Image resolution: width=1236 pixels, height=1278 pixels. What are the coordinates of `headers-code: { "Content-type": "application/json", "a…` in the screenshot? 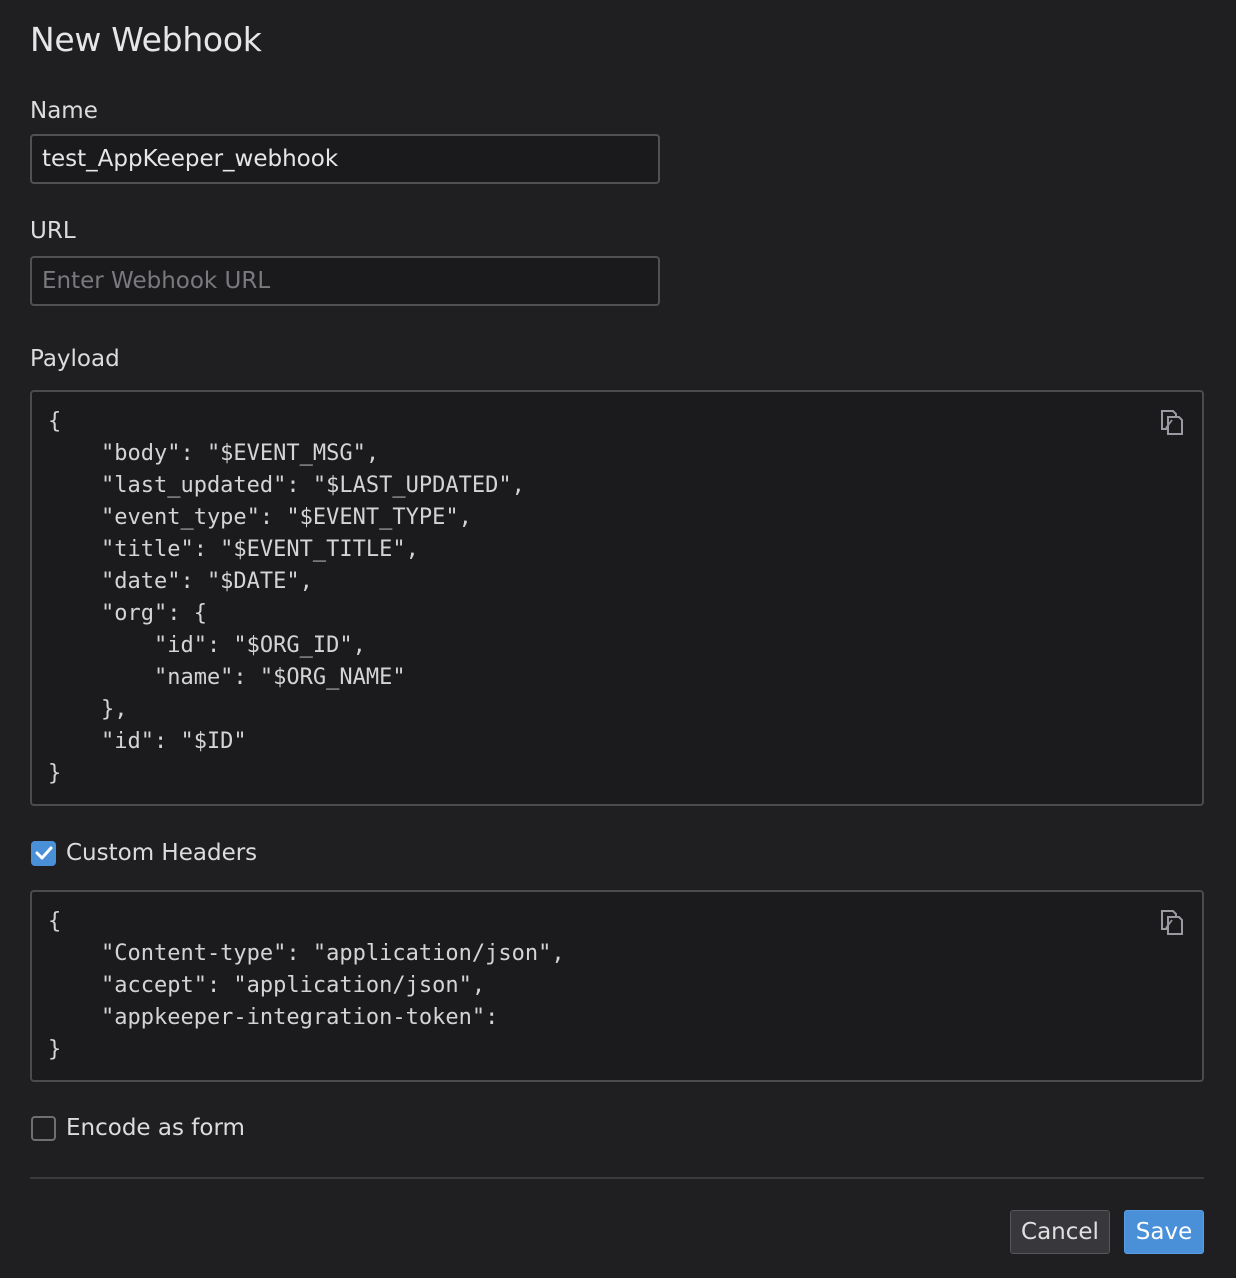 It's located at (306, 986).